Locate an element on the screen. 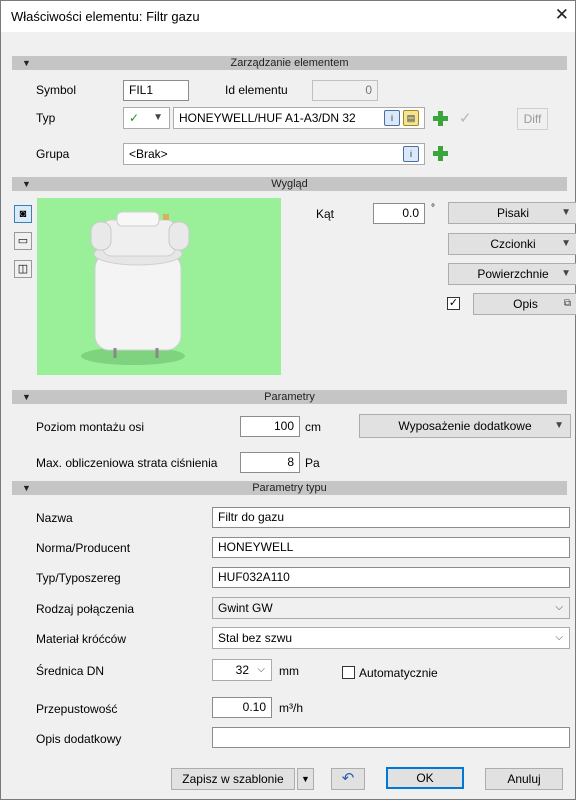 This screenshot has width=576, height=800. window-icon: ⧉ is located at coordinates (567, 303).